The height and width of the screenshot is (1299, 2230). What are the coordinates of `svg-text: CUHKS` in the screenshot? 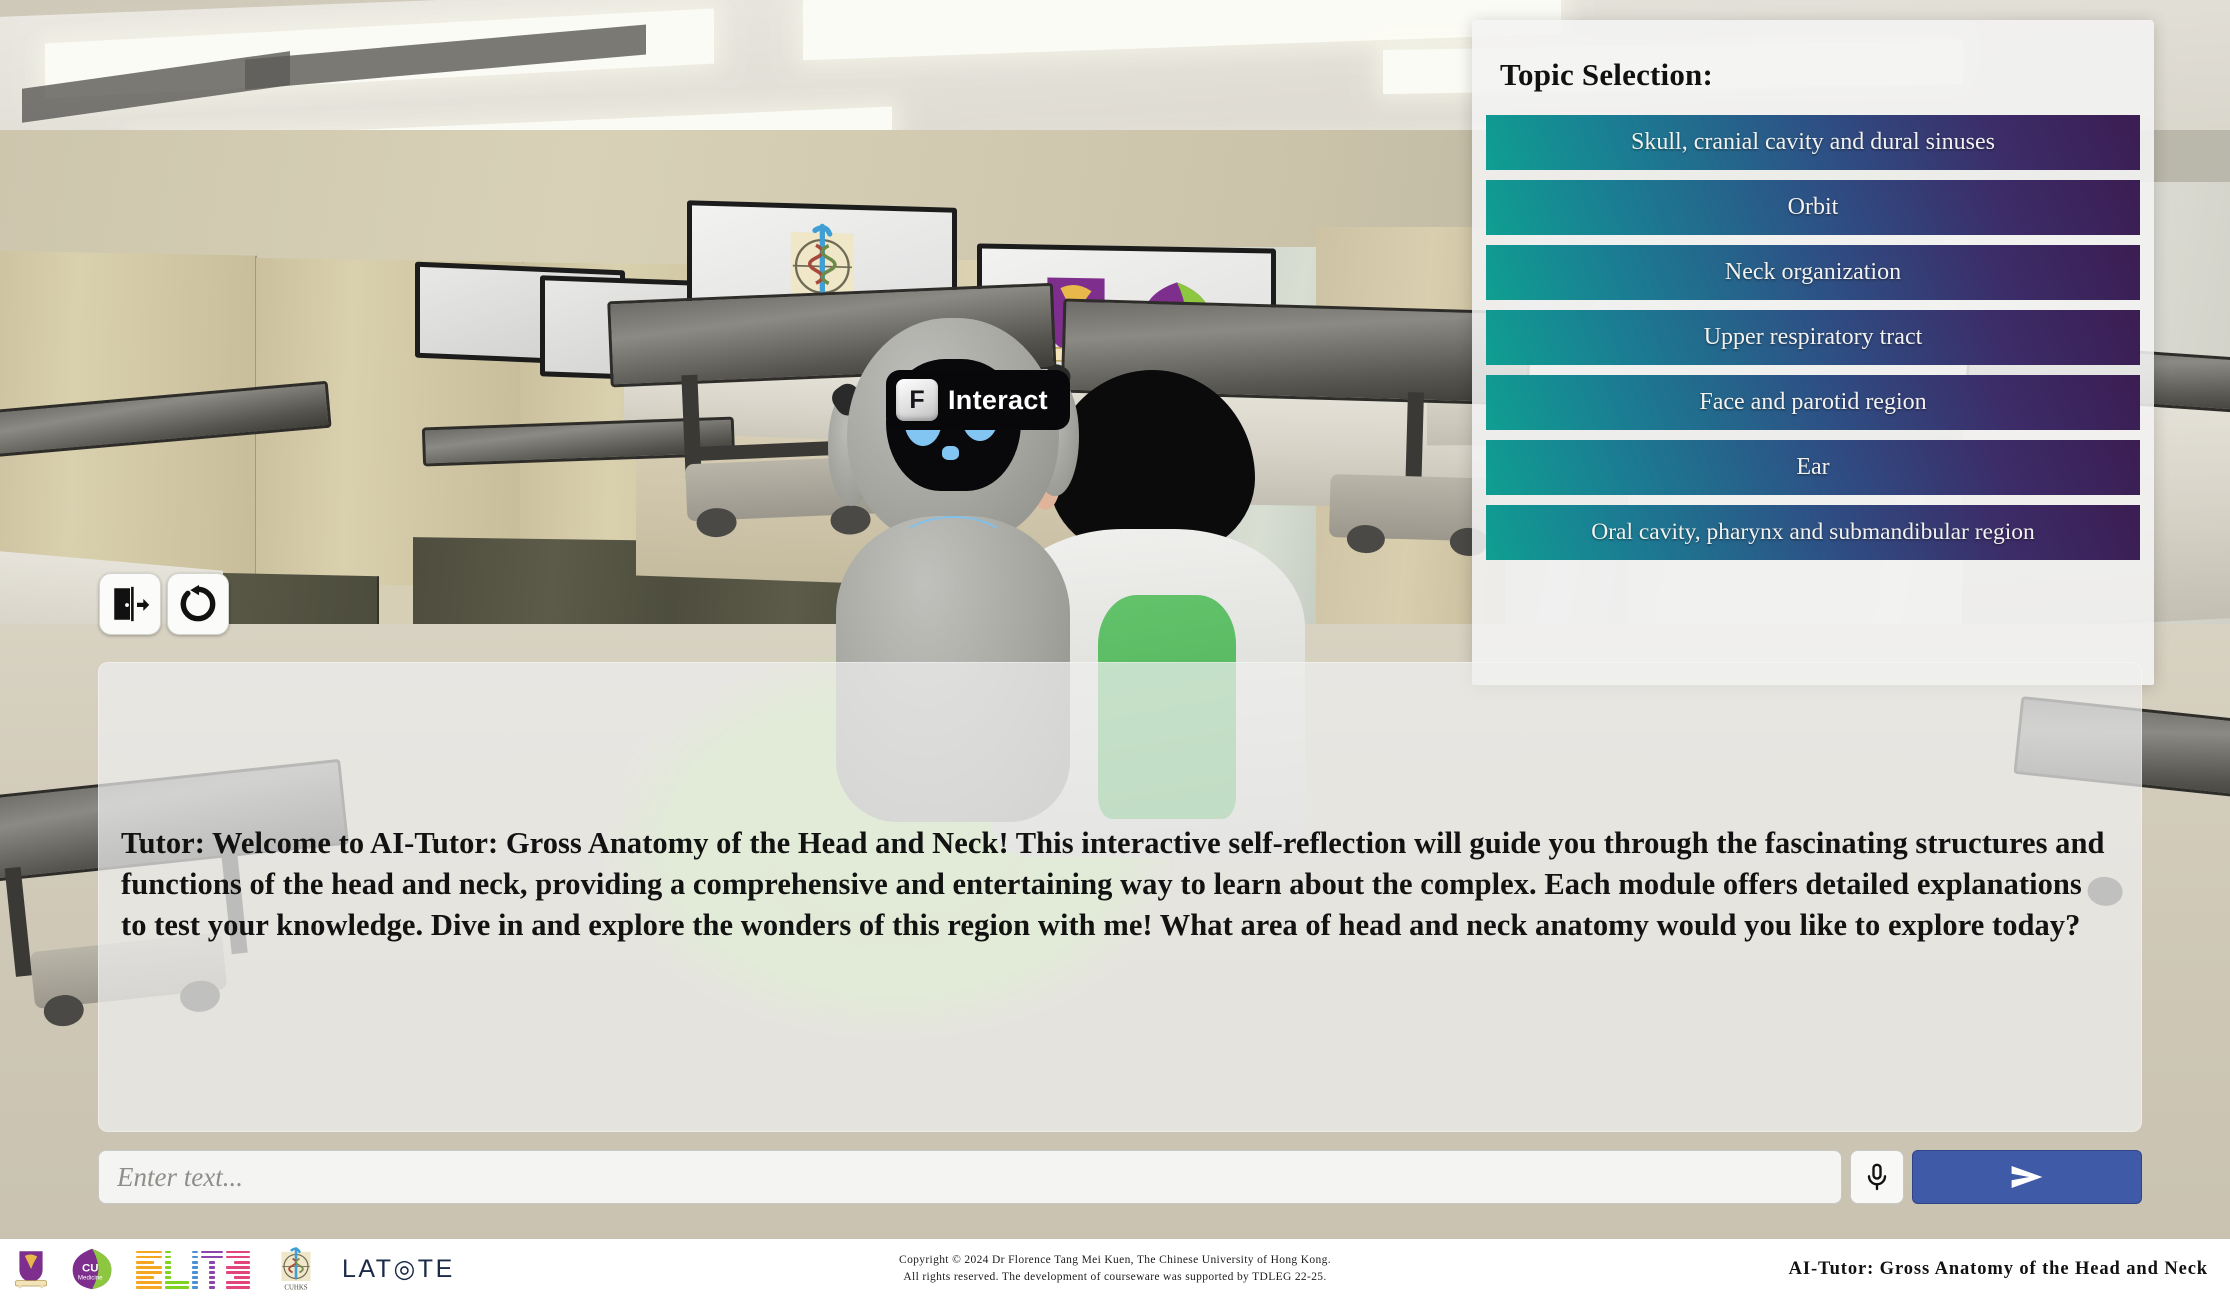 It's located at (295, 1288).